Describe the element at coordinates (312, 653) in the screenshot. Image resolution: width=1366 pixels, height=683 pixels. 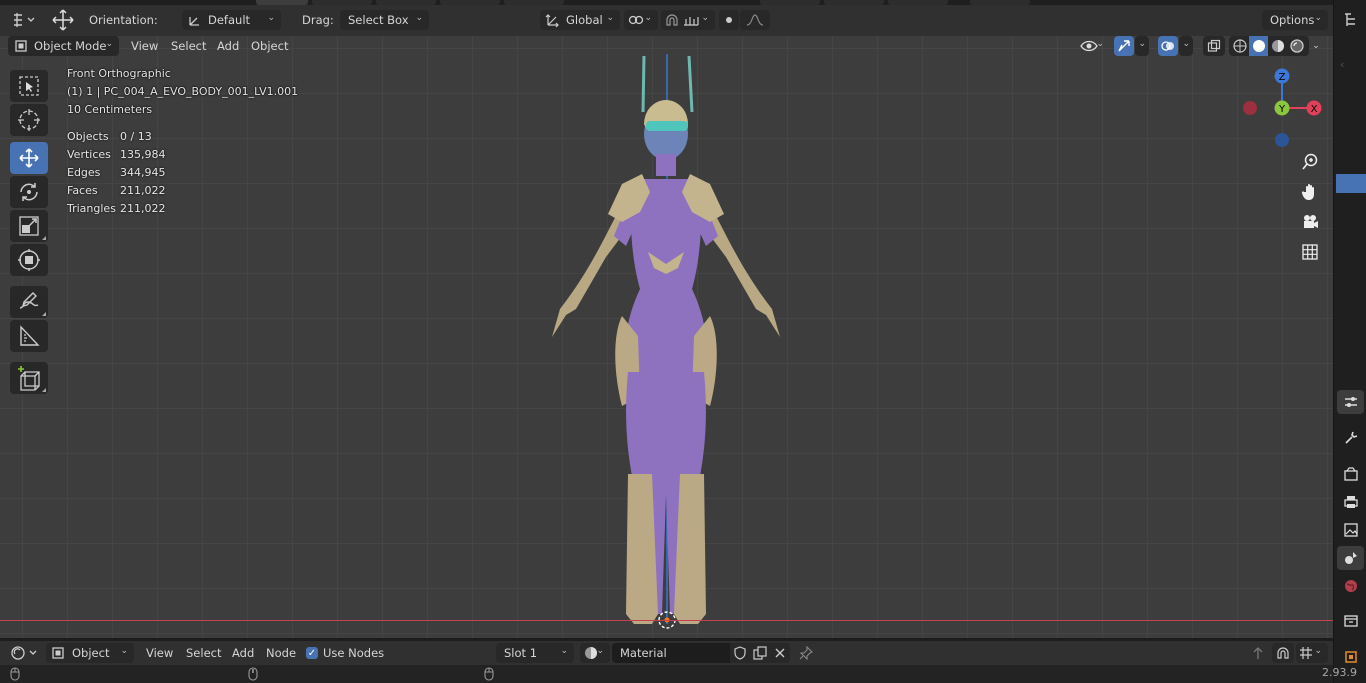
I see `checkmark-icon: ✓` at that location.